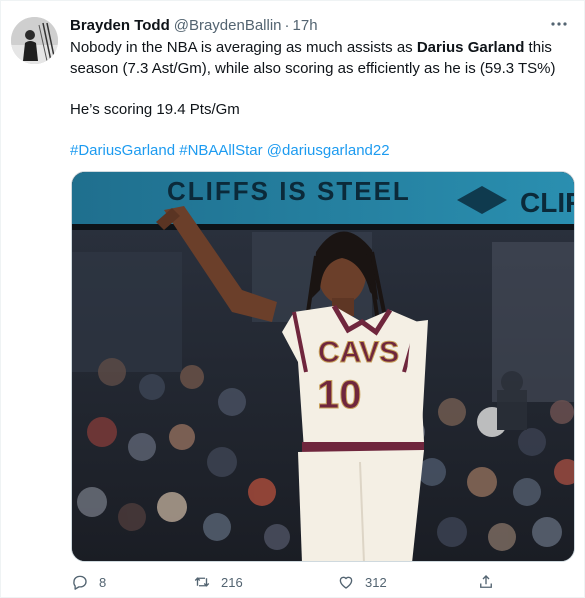  I want to click on tweet-paragraph-2: He’s scoring 19.4 Pts/Gm, so click(155, 109).